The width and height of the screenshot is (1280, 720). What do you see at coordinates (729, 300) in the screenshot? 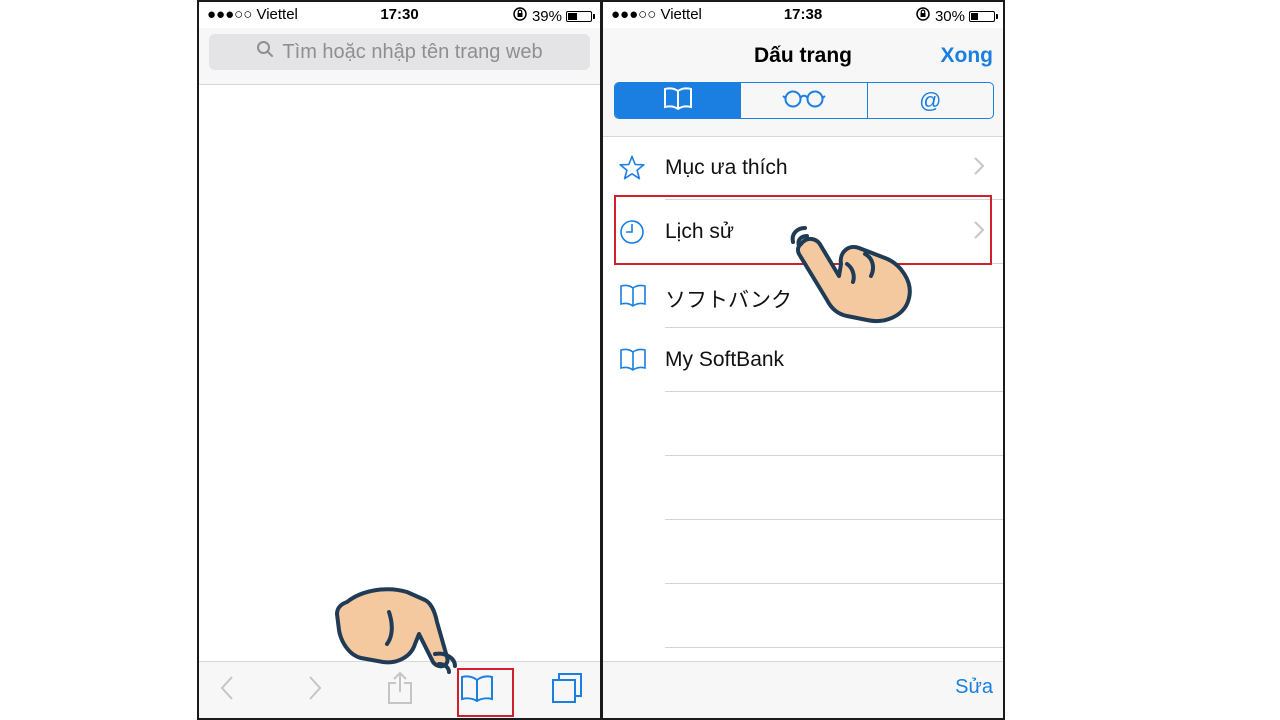
I see `list-item-label: ソフトバンク` at bounding box center [729, 300].